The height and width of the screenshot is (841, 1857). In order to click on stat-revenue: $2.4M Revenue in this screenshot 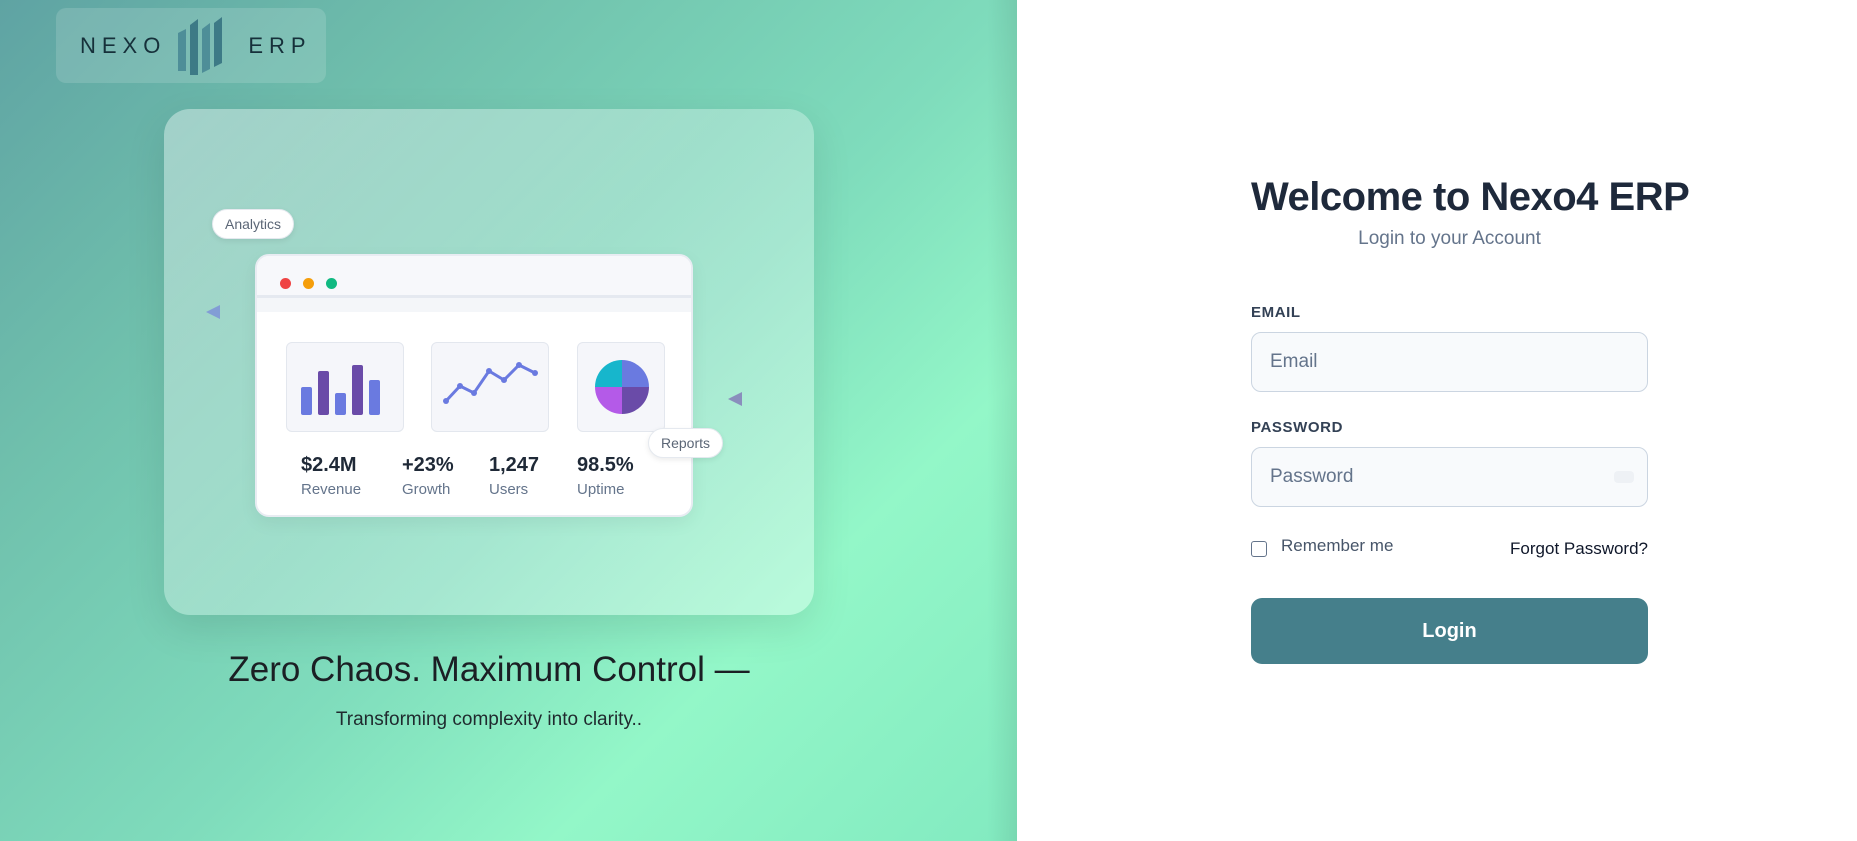, I will do `click(331, 476)`.